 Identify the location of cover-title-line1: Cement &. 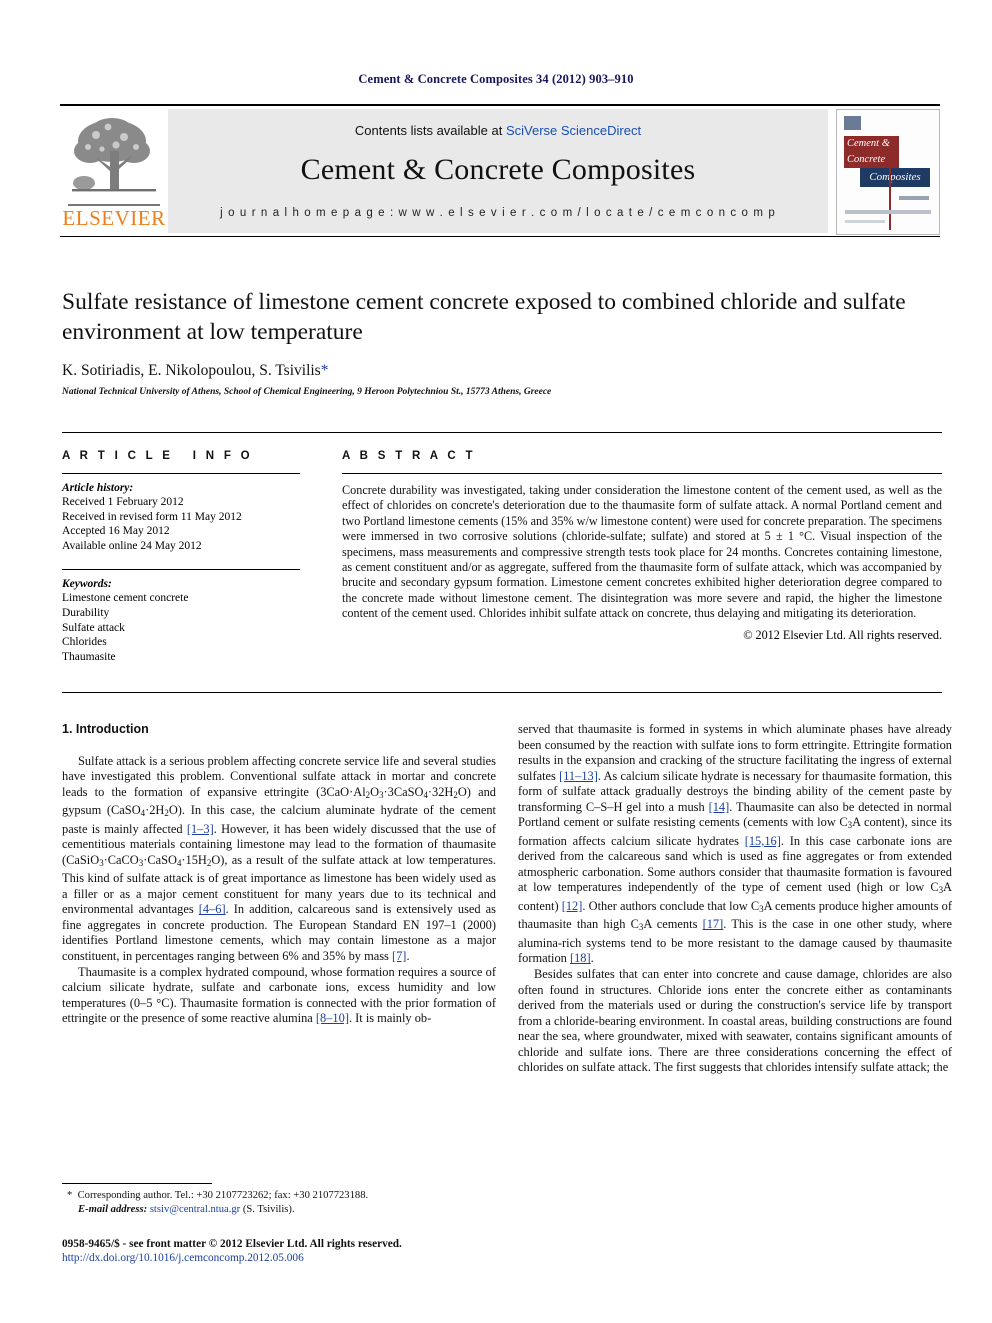
(871, 144).